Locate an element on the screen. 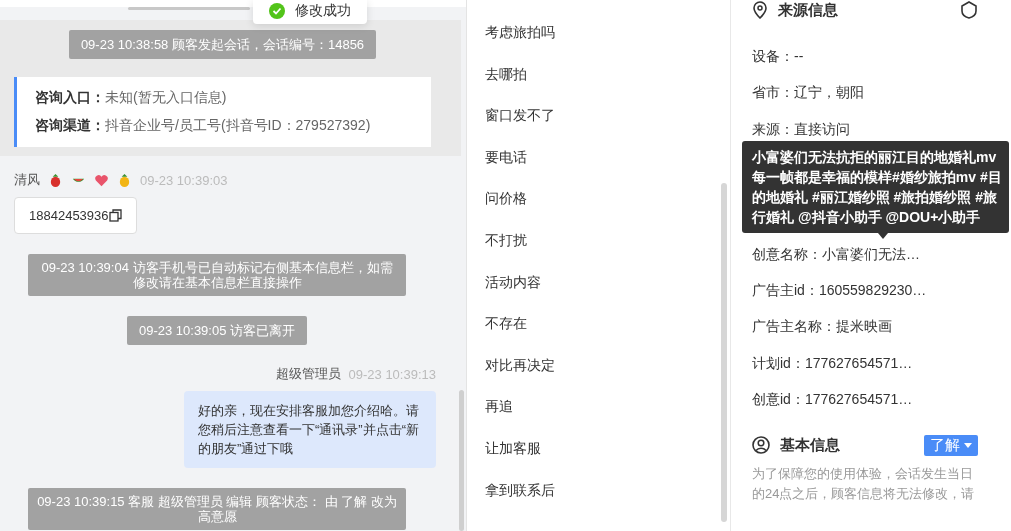  info-value: 抖音企业号/员工号(抖音号ID：279527392) is located at coordinates (238, 125).